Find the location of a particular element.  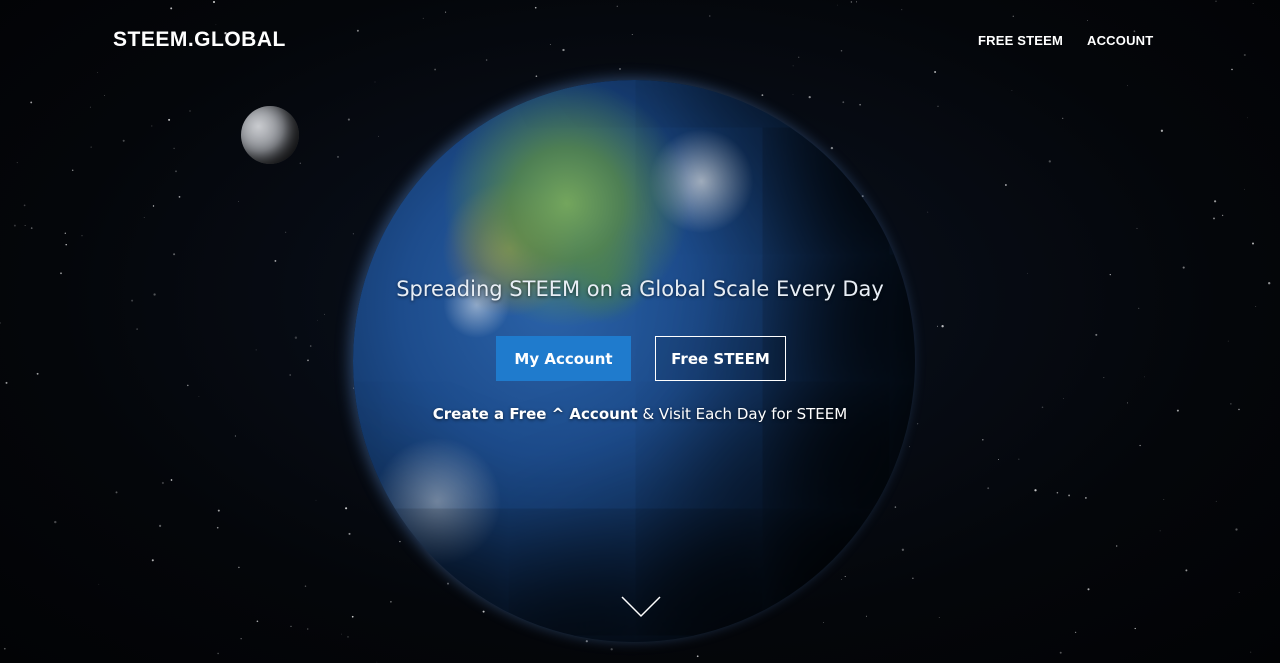

subline-text: & Visit Each Day for STEEM is located at coordinates (742, 414).